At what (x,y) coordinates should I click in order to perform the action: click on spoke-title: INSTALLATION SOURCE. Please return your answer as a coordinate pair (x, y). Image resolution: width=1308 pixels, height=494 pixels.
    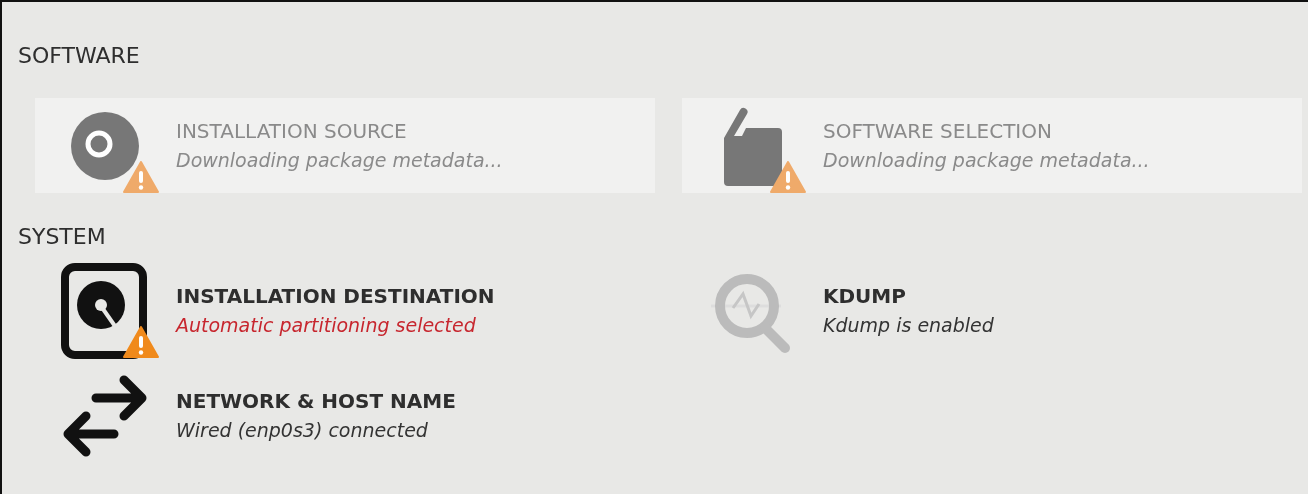
    Looking at the image, I should click on (292, 131).